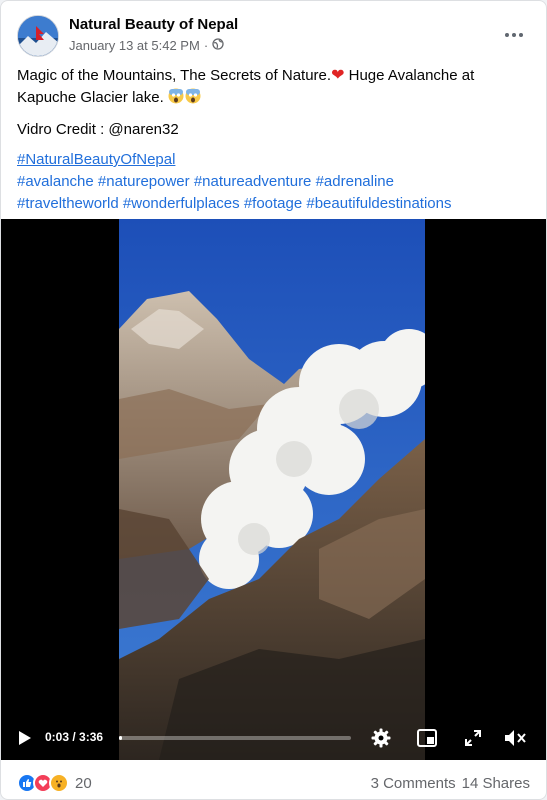 This screenshot has width=547, height=800. I want to click on post-footer: 20 3 Comments 14 Shares, so click(273, 783).